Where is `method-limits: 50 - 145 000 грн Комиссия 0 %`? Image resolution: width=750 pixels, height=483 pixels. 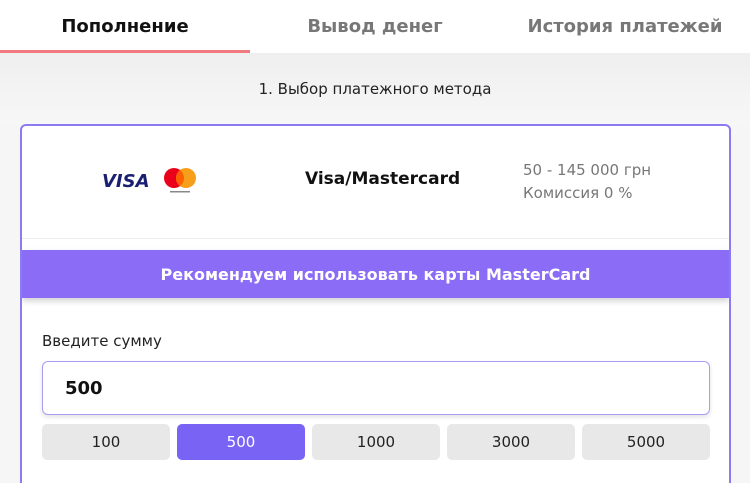
method-limits: 50 - 145 000 грн Комиссия 0 % is located at coordinates (587, 182).